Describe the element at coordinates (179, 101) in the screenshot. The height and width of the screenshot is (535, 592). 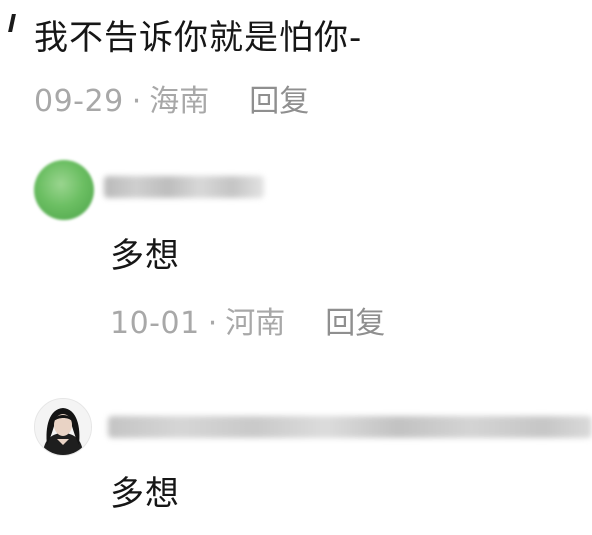
I see `comment-location: 海南` at that location.